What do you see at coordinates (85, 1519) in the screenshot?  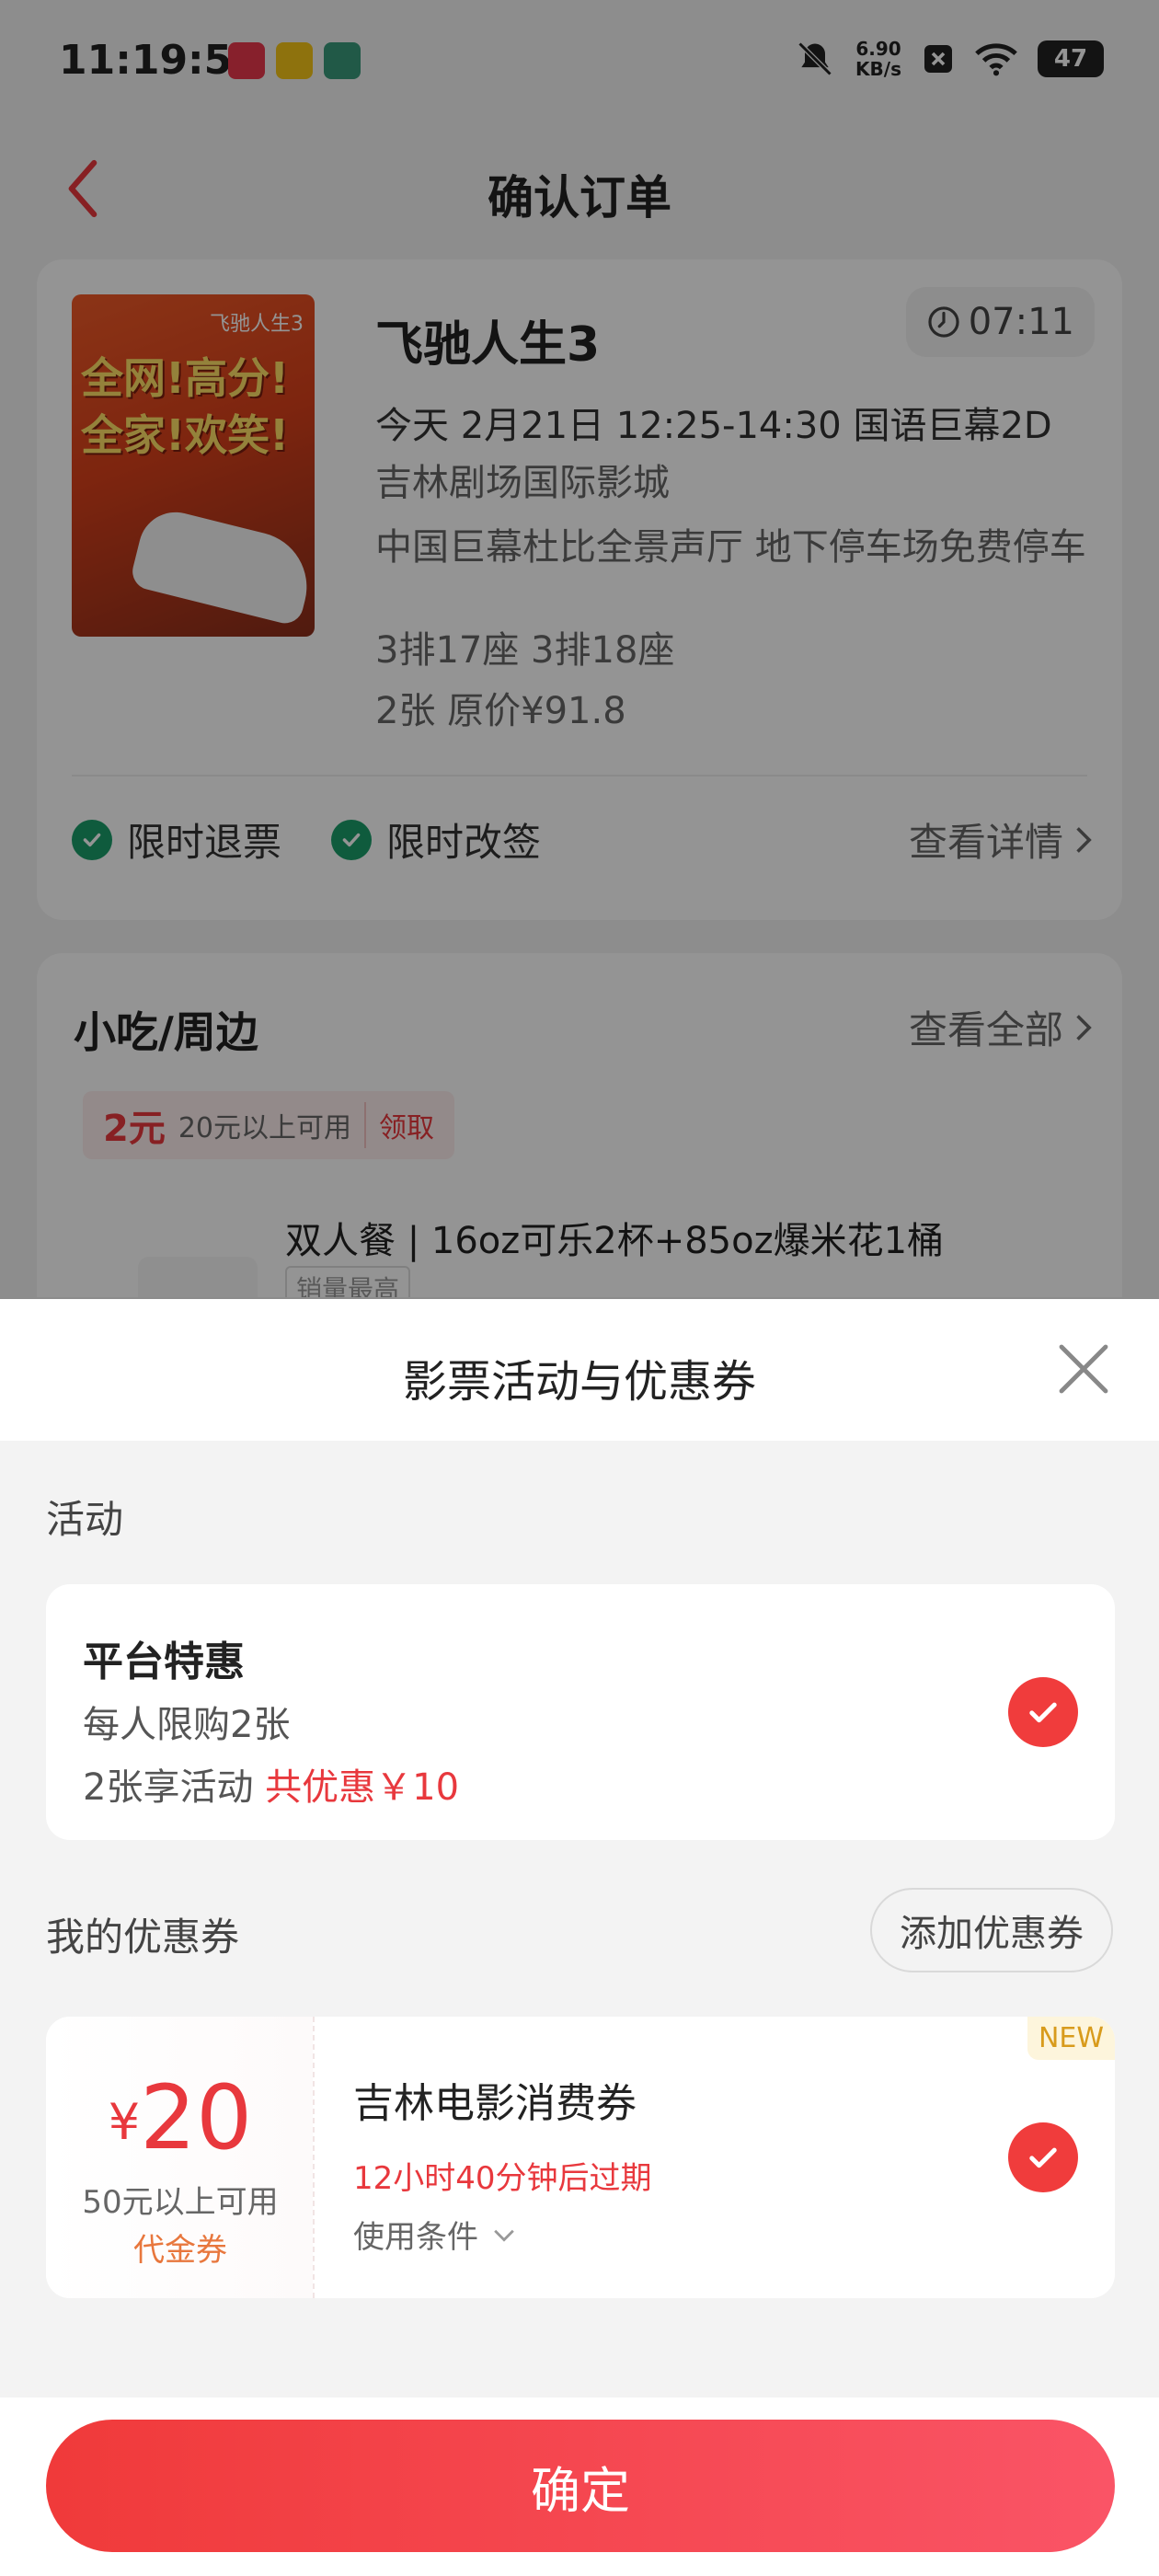 I see `activity-section-label: 活动` at bounding box center [85, 1519].